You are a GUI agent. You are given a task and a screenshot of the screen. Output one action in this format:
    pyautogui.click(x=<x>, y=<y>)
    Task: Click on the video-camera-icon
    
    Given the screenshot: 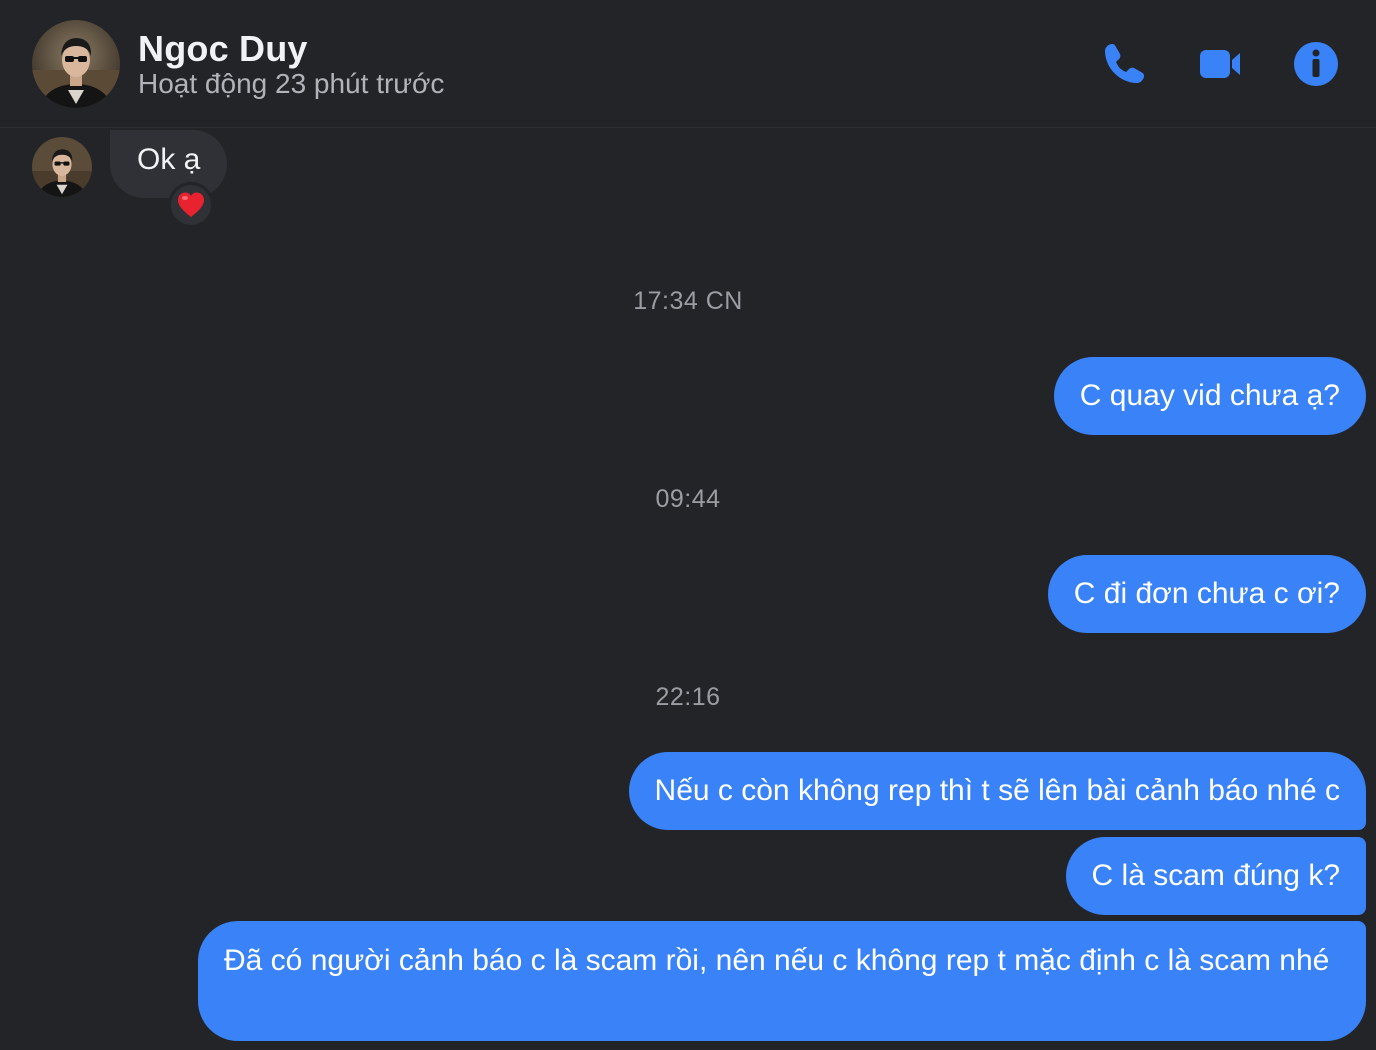 What is the action you would take?
    pyautogui.click(x=1220, y=64)
    